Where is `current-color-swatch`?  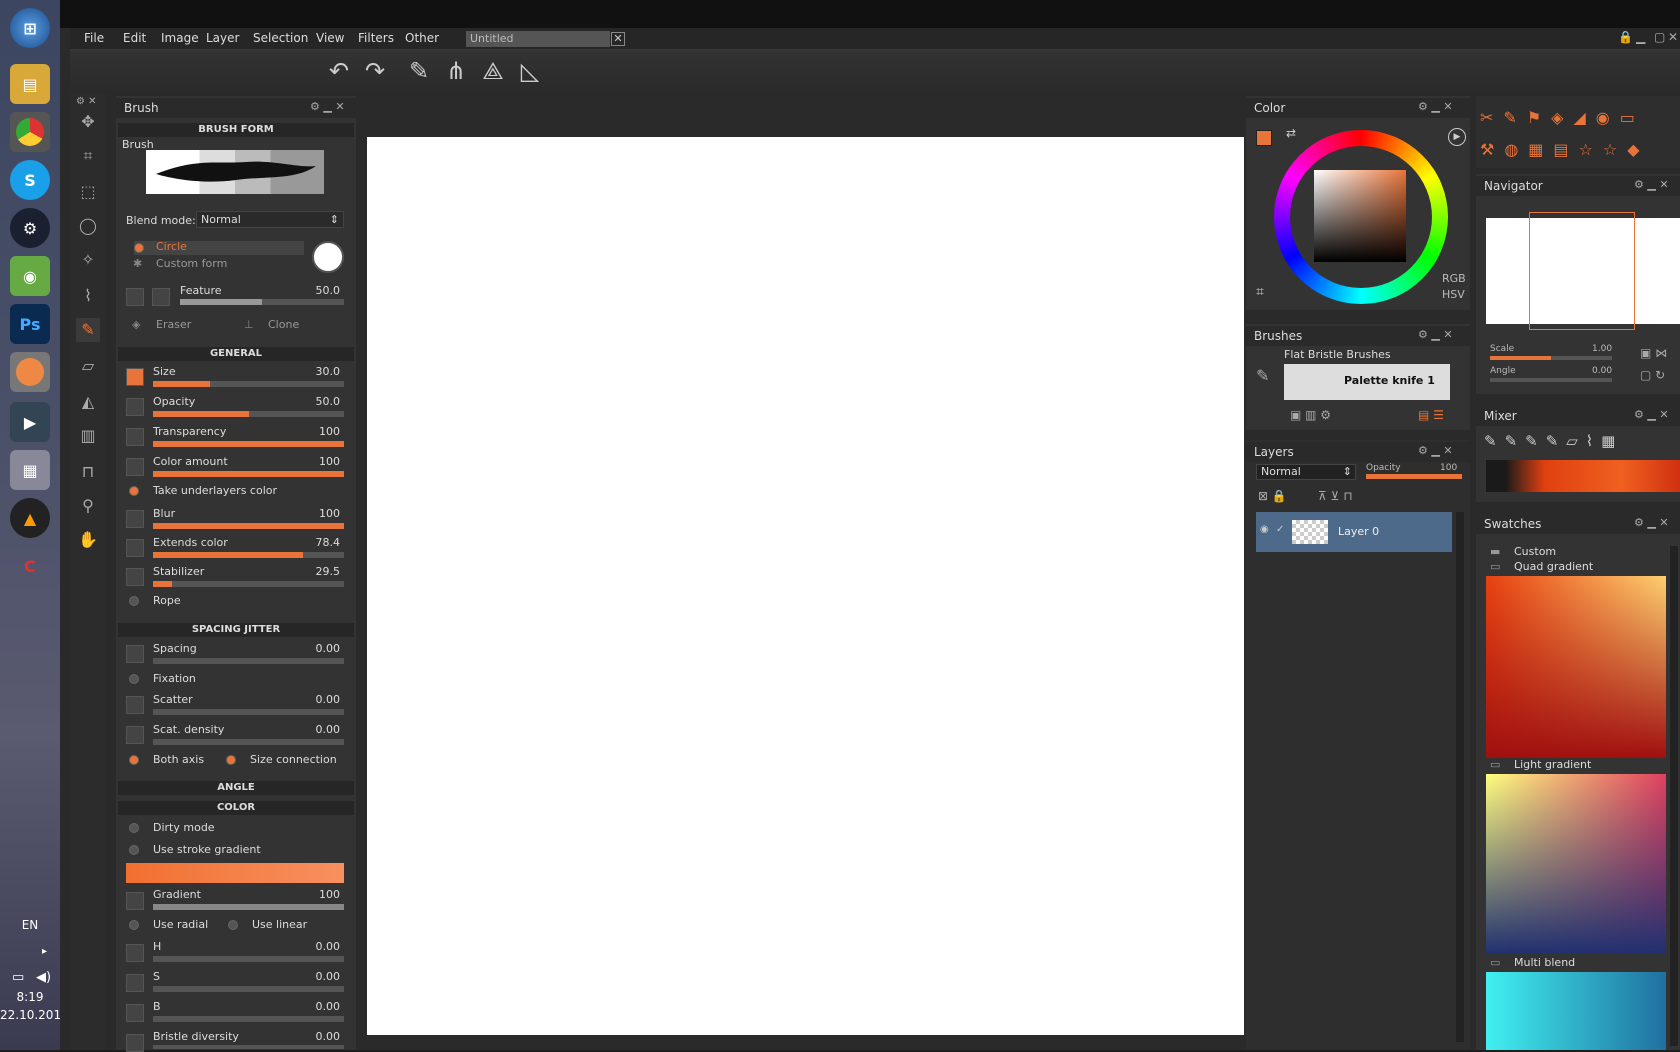 current-color-swatch is located at coordinates (1264, 138).